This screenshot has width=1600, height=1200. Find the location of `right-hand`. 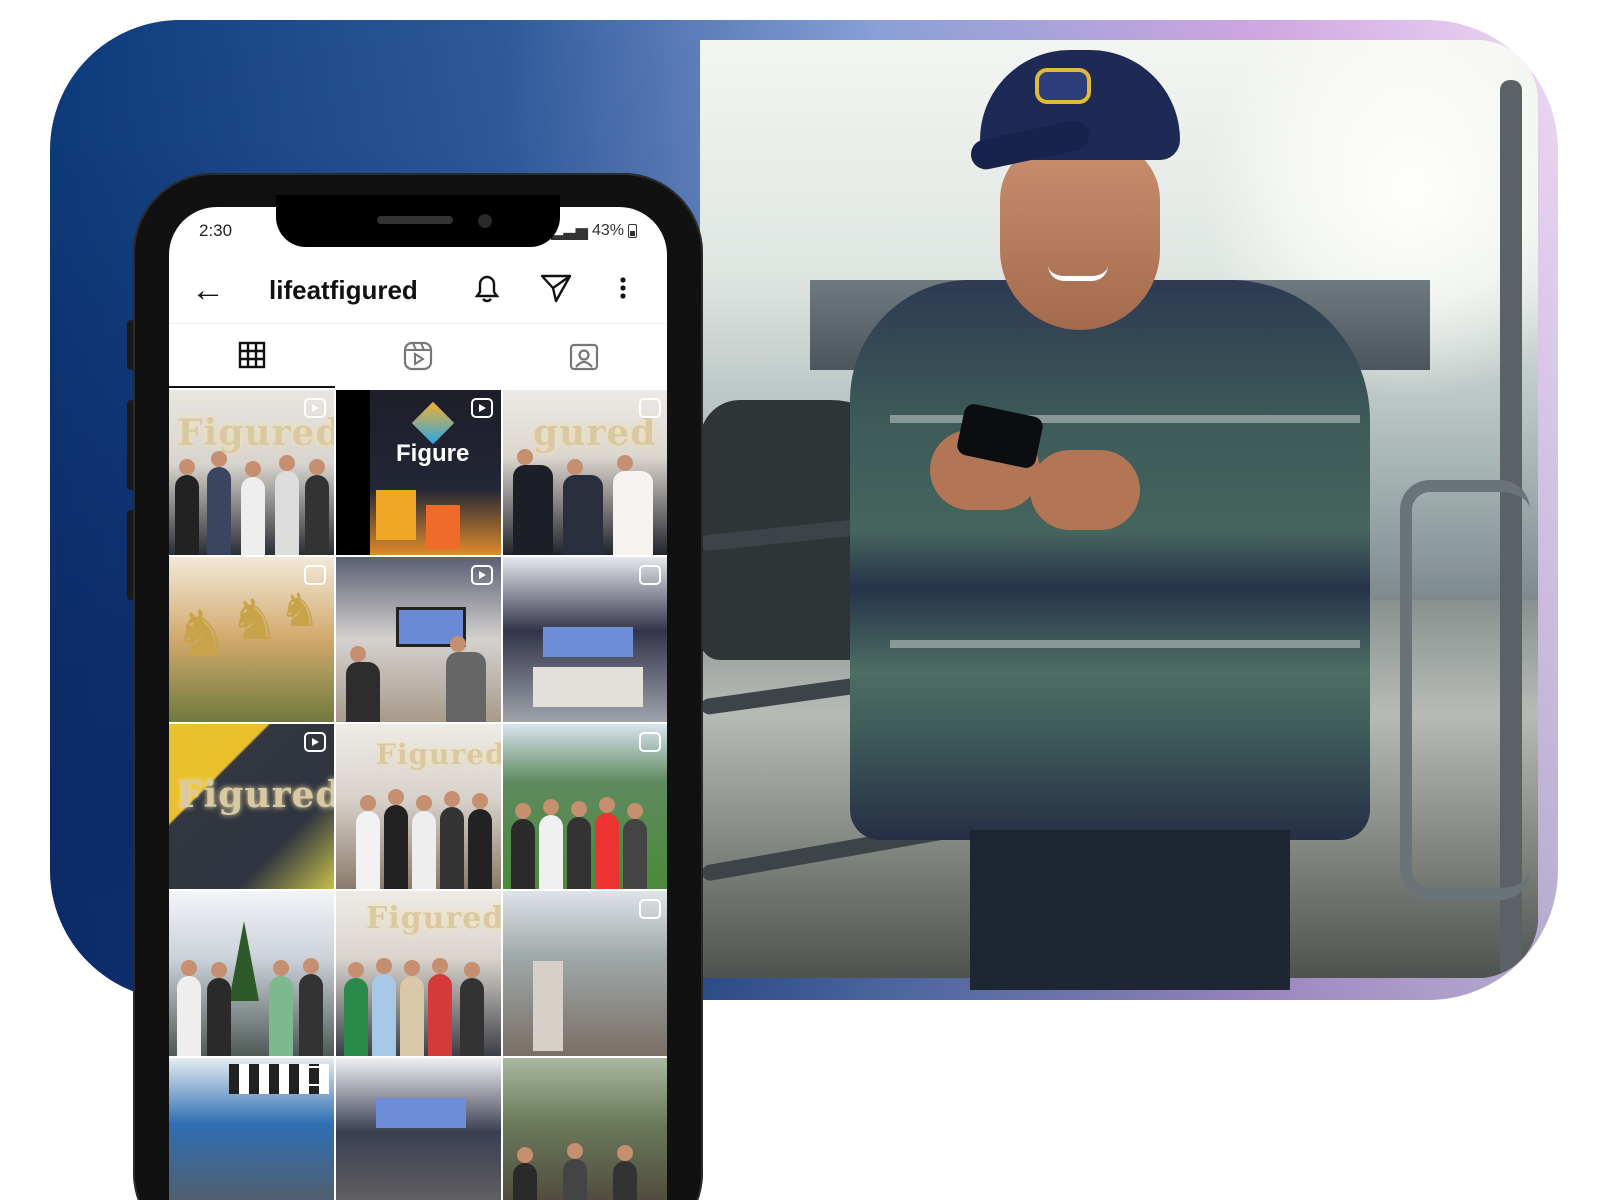

right-hand is located at coordinates (1085, 490).